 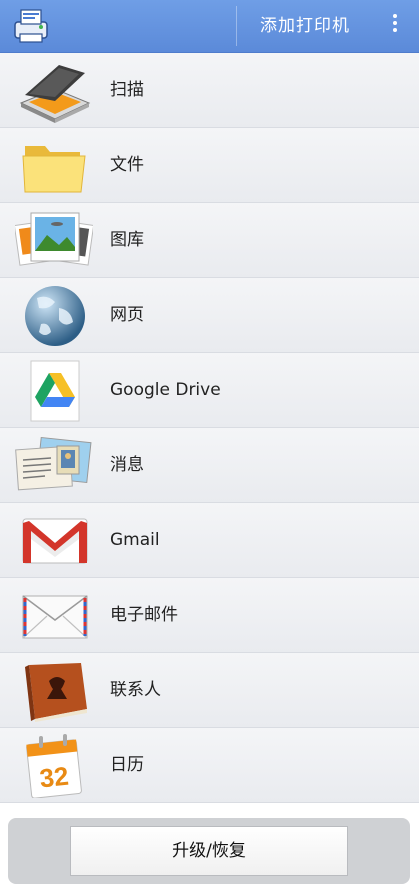 What do you see at coordinates (31, 26) in the screenshot?
I see `printer-app-logo-icon` at bounding box center [31, 26].